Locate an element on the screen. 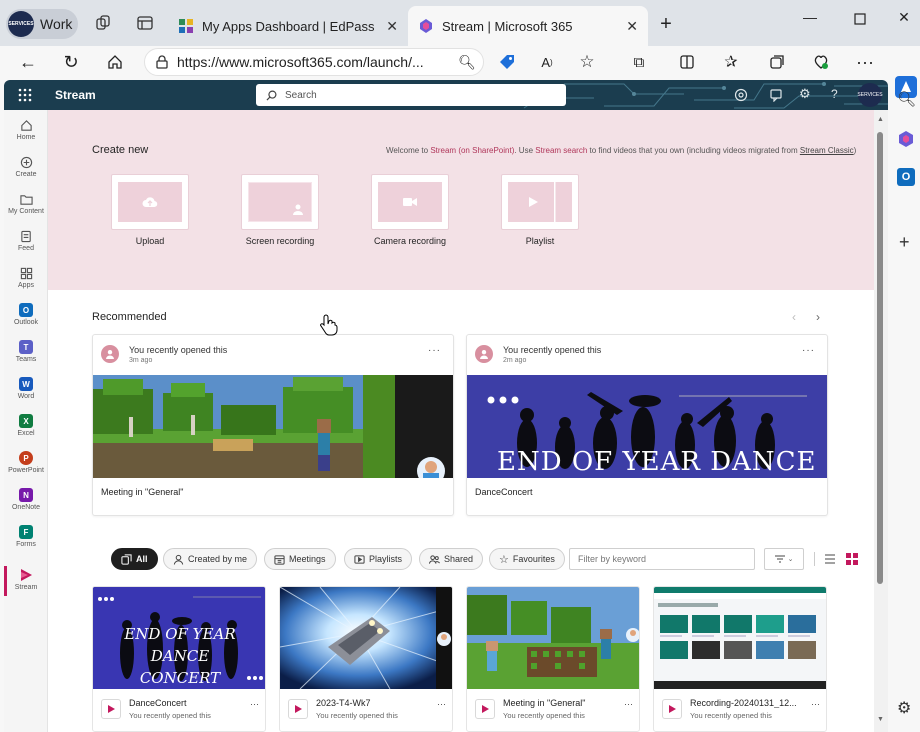  rail-item-create: Create is located at coordinates (26, 166).